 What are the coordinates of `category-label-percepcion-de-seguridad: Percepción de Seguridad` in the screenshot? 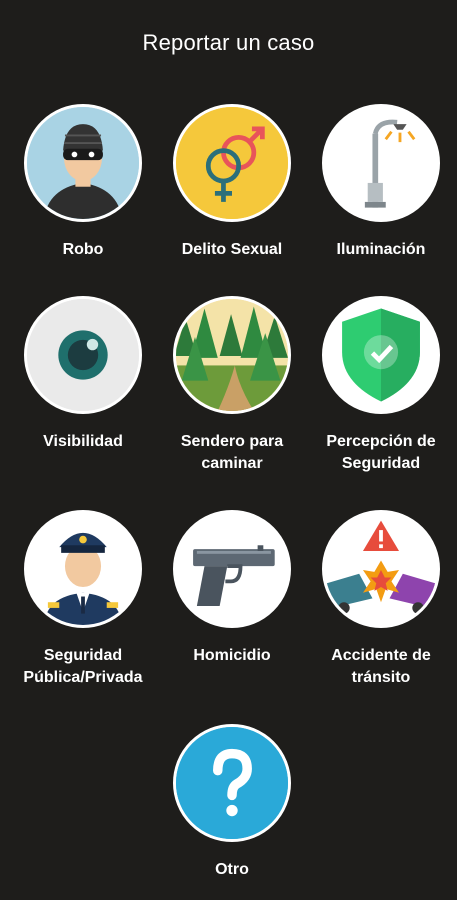 It's located at (381, 452).